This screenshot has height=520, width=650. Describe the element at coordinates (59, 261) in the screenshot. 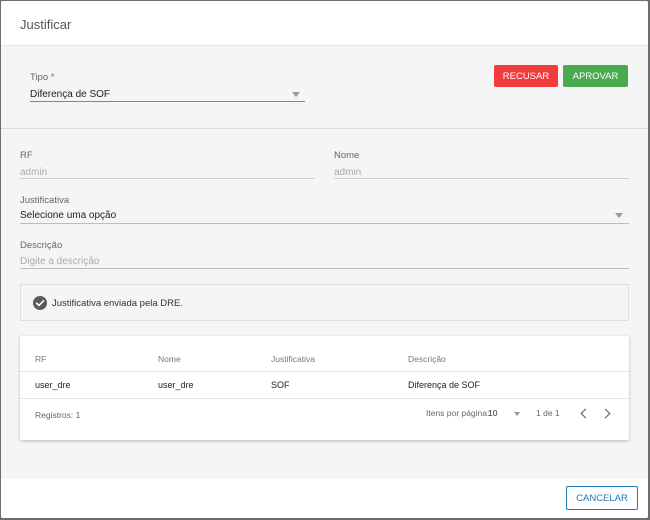

I see `descricao-input: Digite a descrição` at that location.